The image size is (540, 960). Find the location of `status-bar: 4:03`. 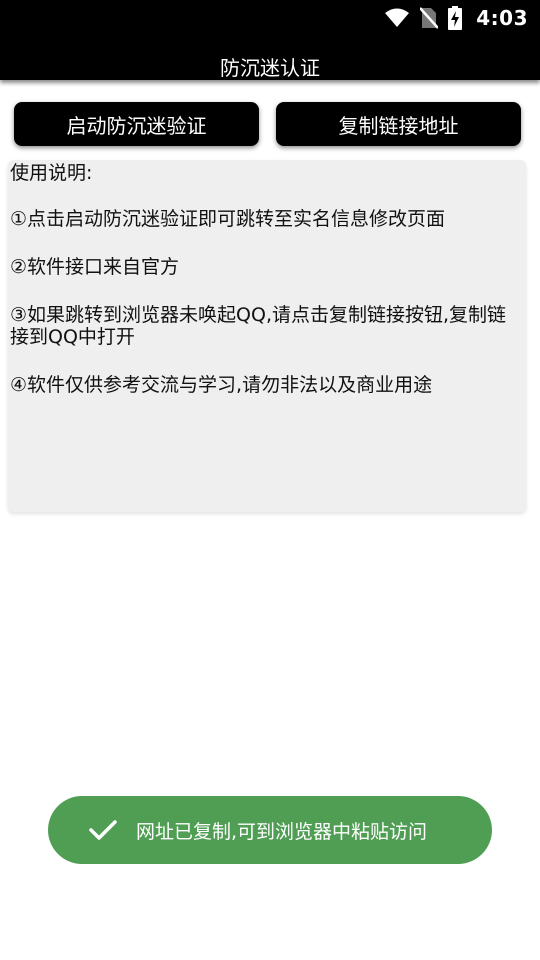

status-bar: 4:03 is located at coordinates (270, 18).